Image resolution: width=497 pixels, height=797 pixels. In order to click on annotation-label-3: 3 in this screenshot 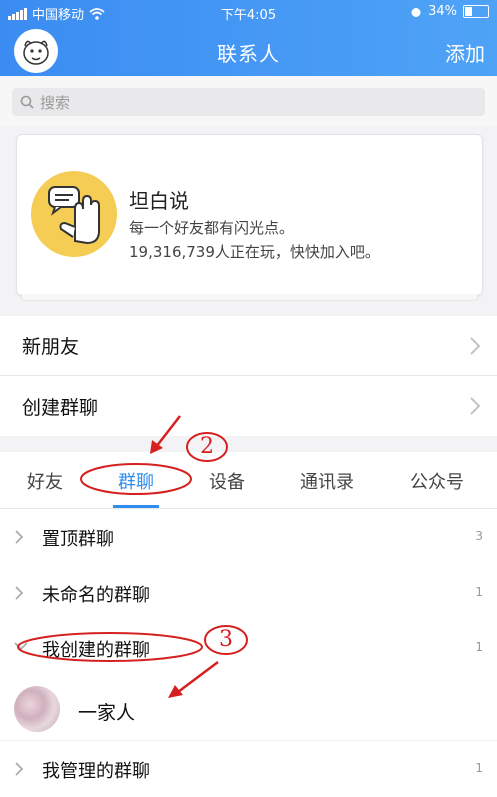, I will do `click(226, 639)`.